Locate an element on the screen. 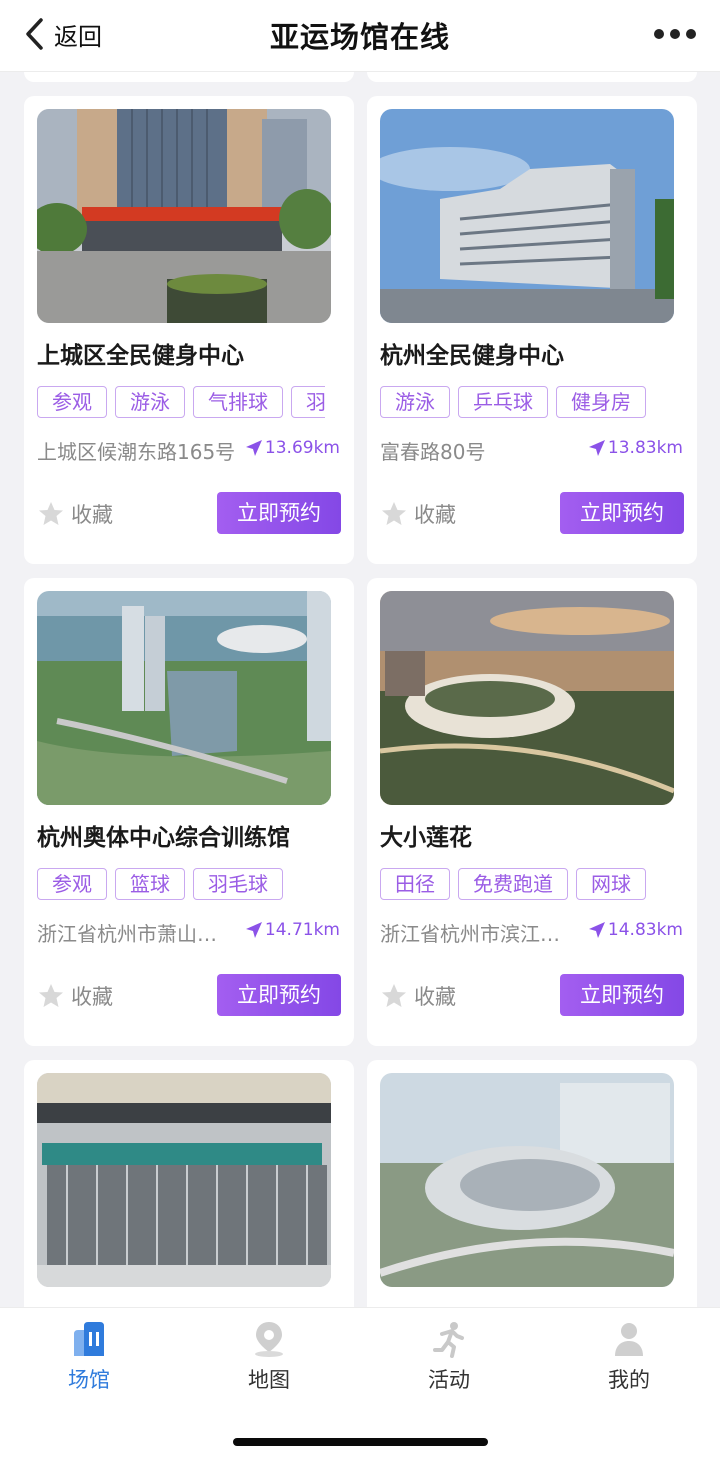  venue-distance: 14.71km is located at coordinates (292, 930).